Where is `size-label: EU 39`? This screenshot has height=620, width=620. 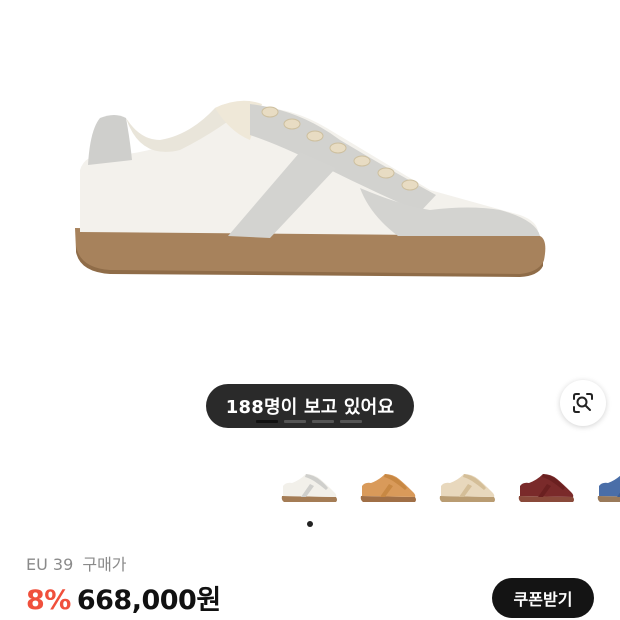
size-label: EU 39 is located at coordinates (50, 564).